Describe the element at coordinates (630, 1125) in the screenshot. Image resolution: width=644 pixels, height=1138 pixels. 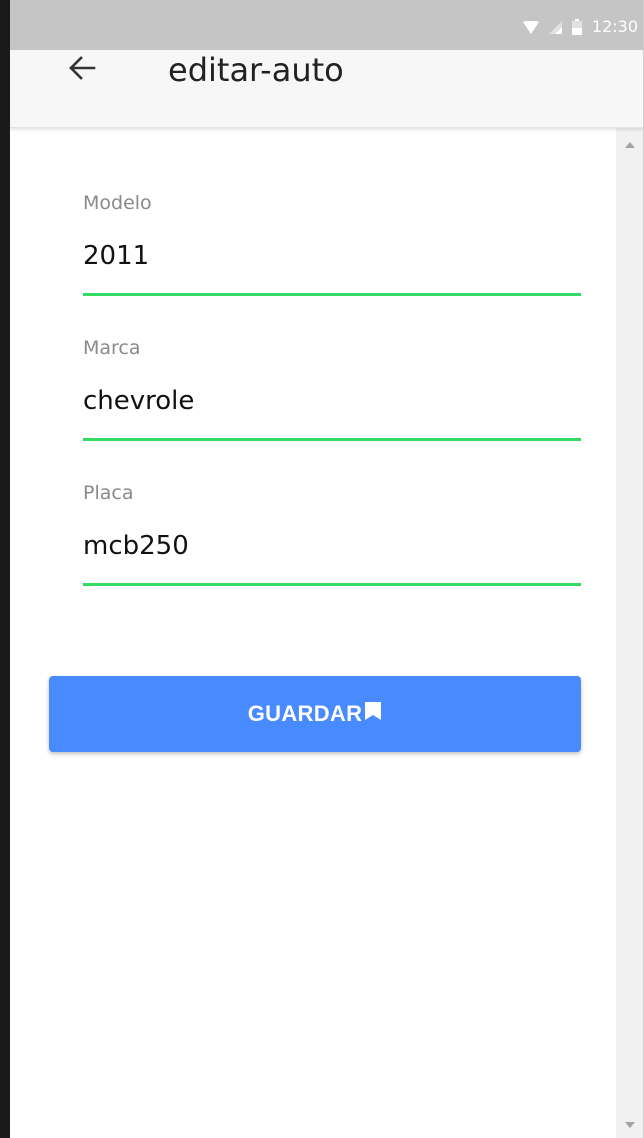
I see `scroll-down-arrow-icon` at that location.